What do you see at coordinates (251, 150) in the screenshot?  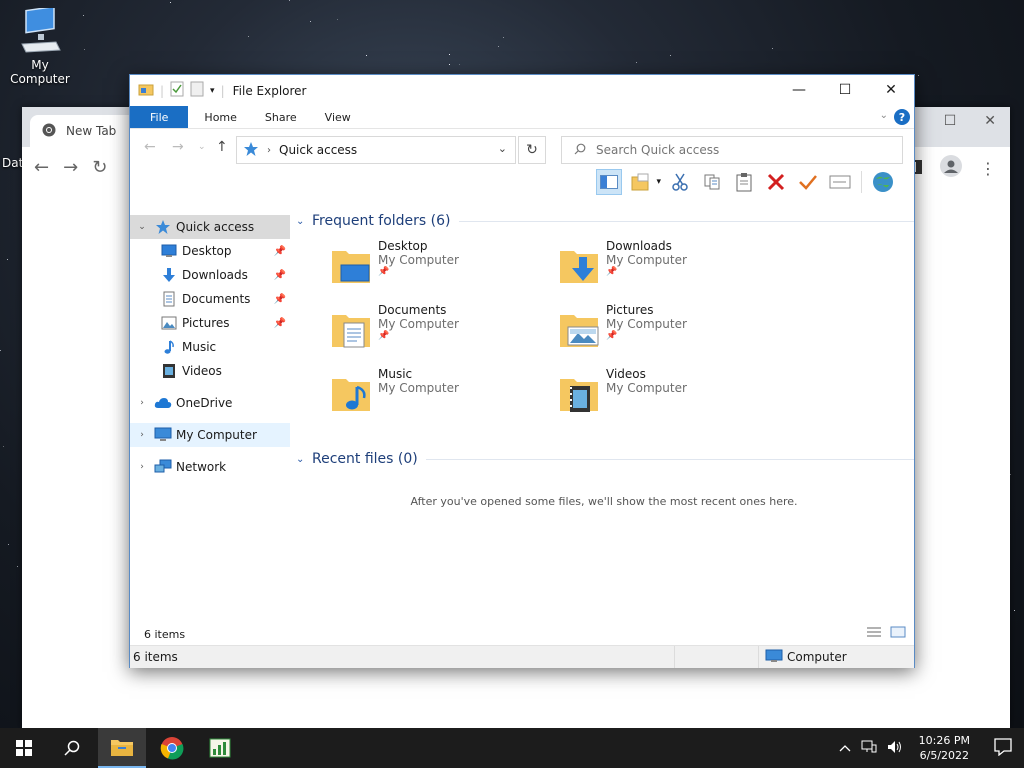 I see `quick-access-star-icon` at bounding box center [251, 150].